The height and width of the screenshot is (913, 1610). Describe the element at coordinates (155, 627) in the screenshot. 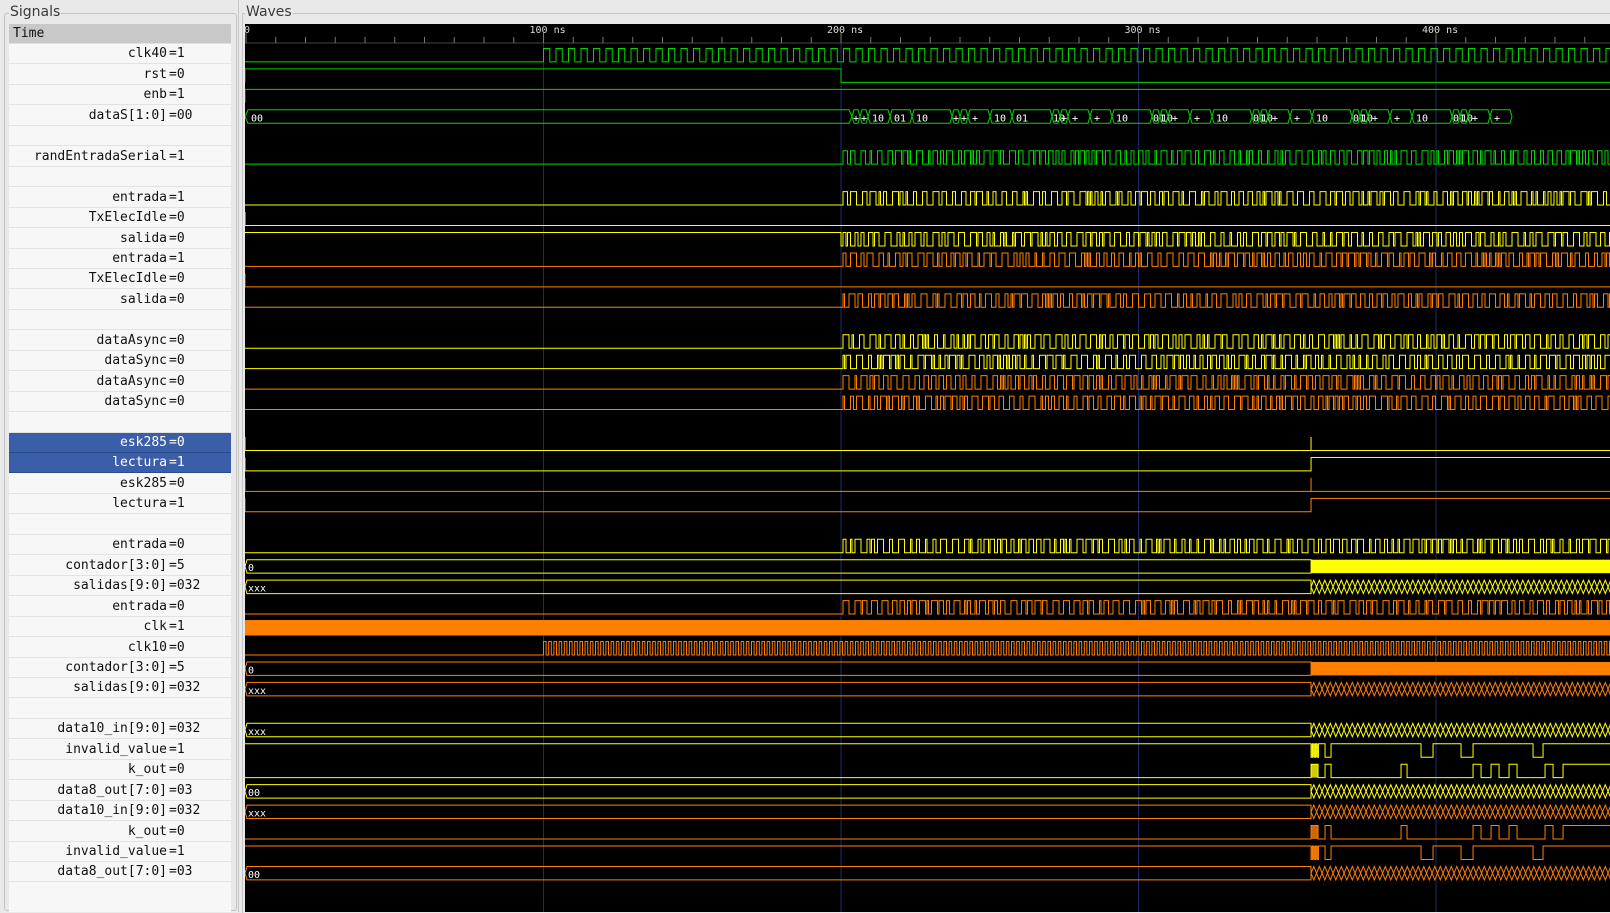

I see `signal-name: clk` at that location.